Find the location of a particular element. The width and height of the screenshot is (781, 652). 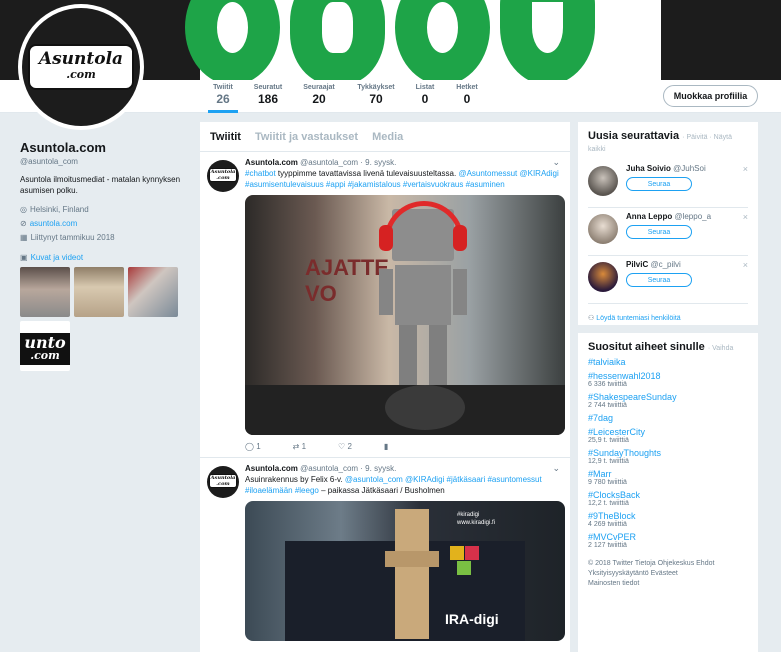

trend-item: #LeicesterCity 25,9 t. twiittiä is located at coordinates (668, 435).